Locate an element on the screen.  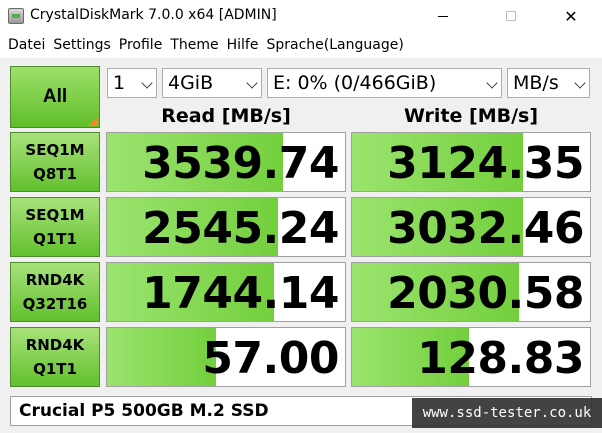
unit-select: MB/s is located at coordinates (548, 83).